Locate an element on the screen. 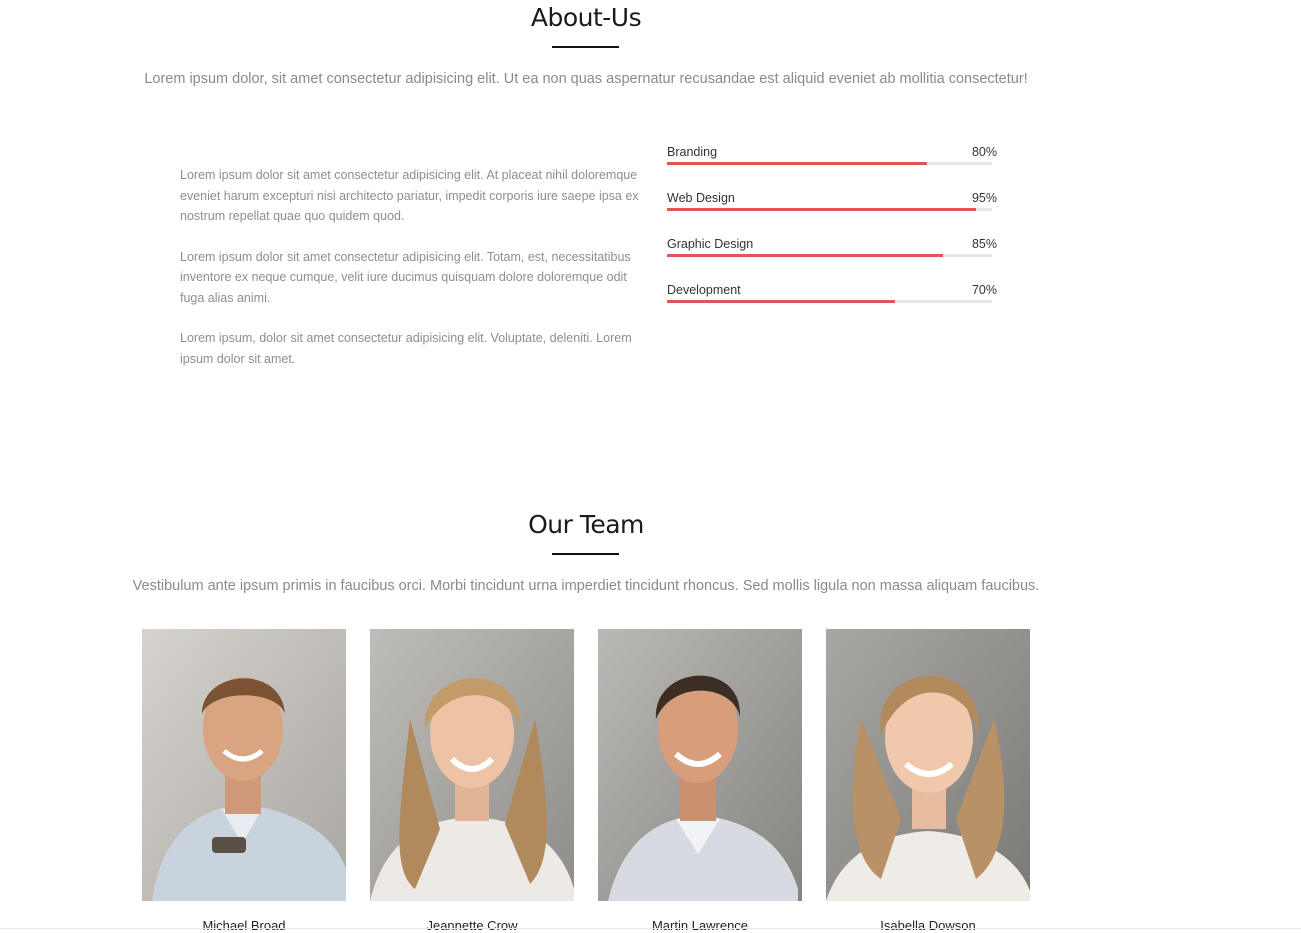 This screenshot has width=1301, height=933. about-title: About-Us is located at coordinates (586, 17).